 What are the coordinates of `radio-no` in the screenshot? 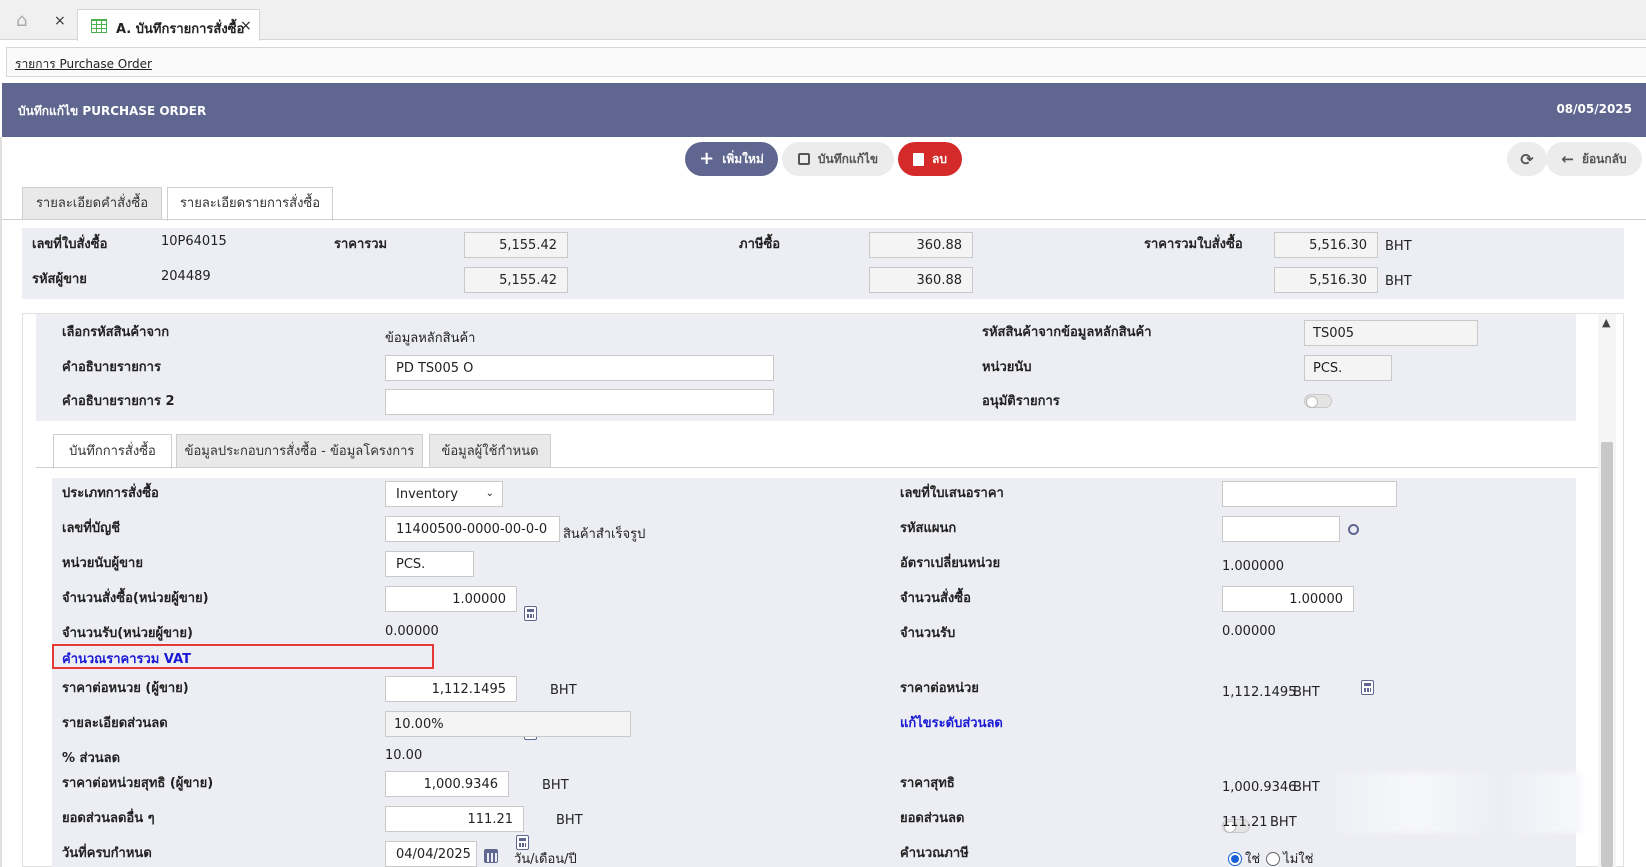 It's located at (1273, 858).